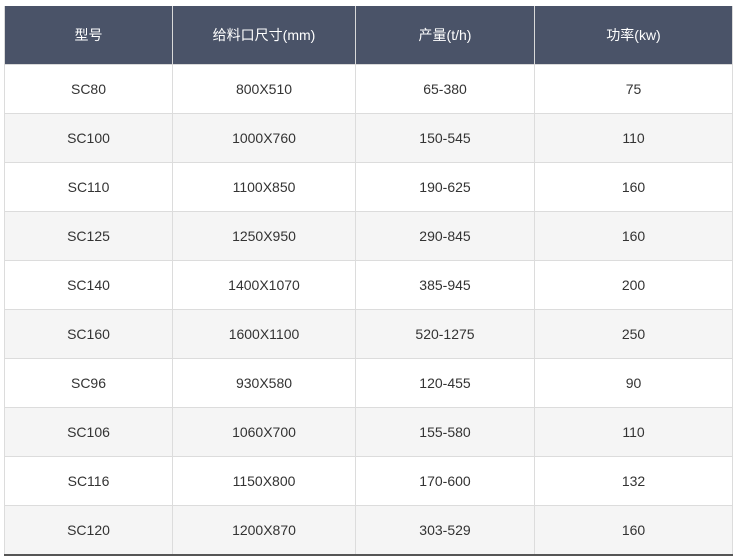 The image size is (738, 560). What do you see at coordinates (264, 138) in the screenshot?
I see `cell-feed-size: 1000X760` at bounding box center [264, 138].